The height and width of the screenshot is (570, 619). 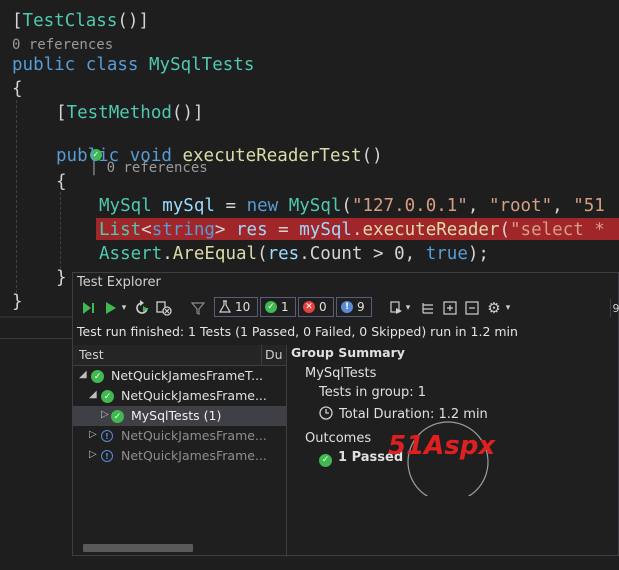 I want to click on run-button, so click(x=110, y=308).